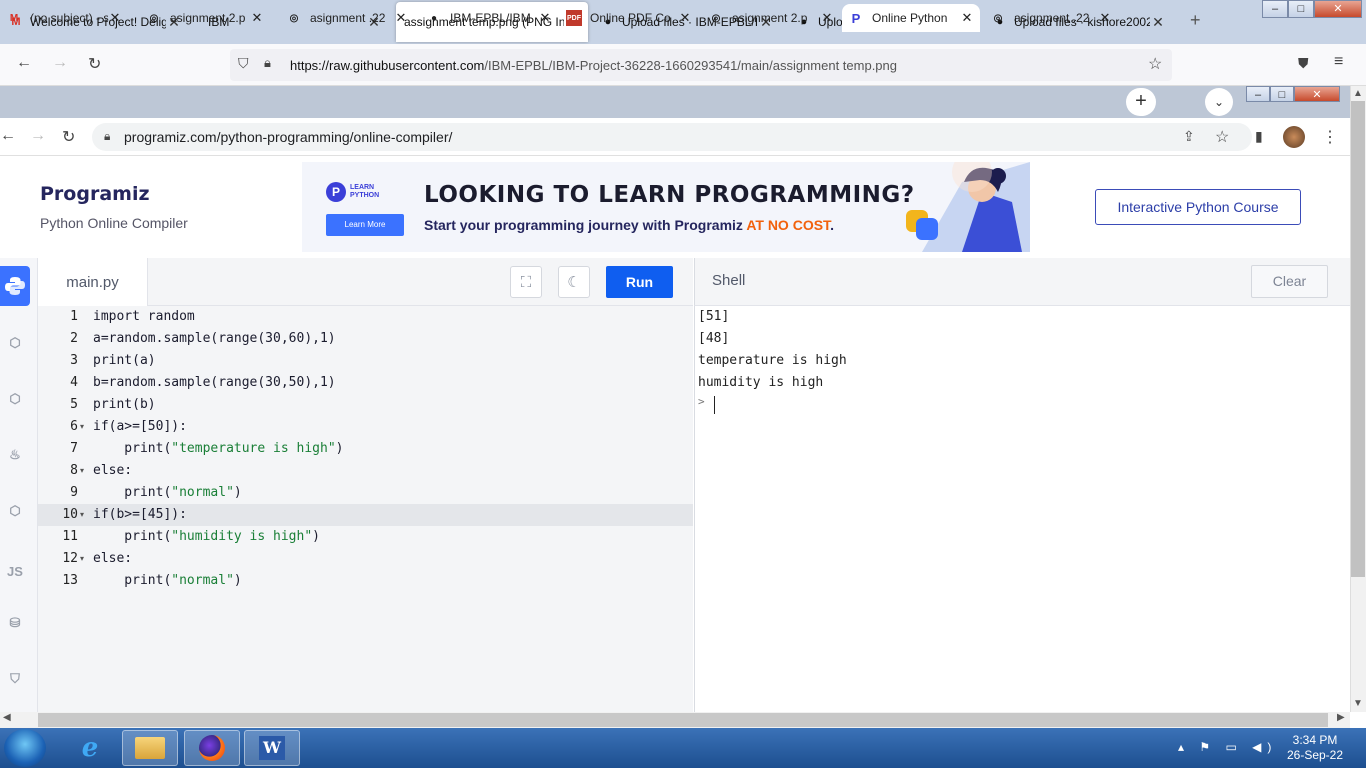 The height and width of the screenshot is (768, 1366). What do you see at coordinates (1289, 281) in the screenshot?
I see `clear-button: Clear` at bounding box center [1289, 281].